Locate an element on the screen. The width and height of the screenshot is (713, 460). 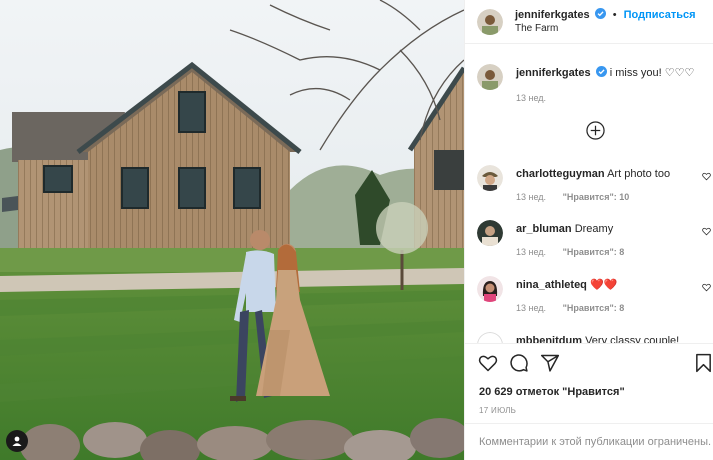
comment-item: ar_bluman Dreamy 13 нед. "Нравится": 8 is located at coordinates (595, 239).